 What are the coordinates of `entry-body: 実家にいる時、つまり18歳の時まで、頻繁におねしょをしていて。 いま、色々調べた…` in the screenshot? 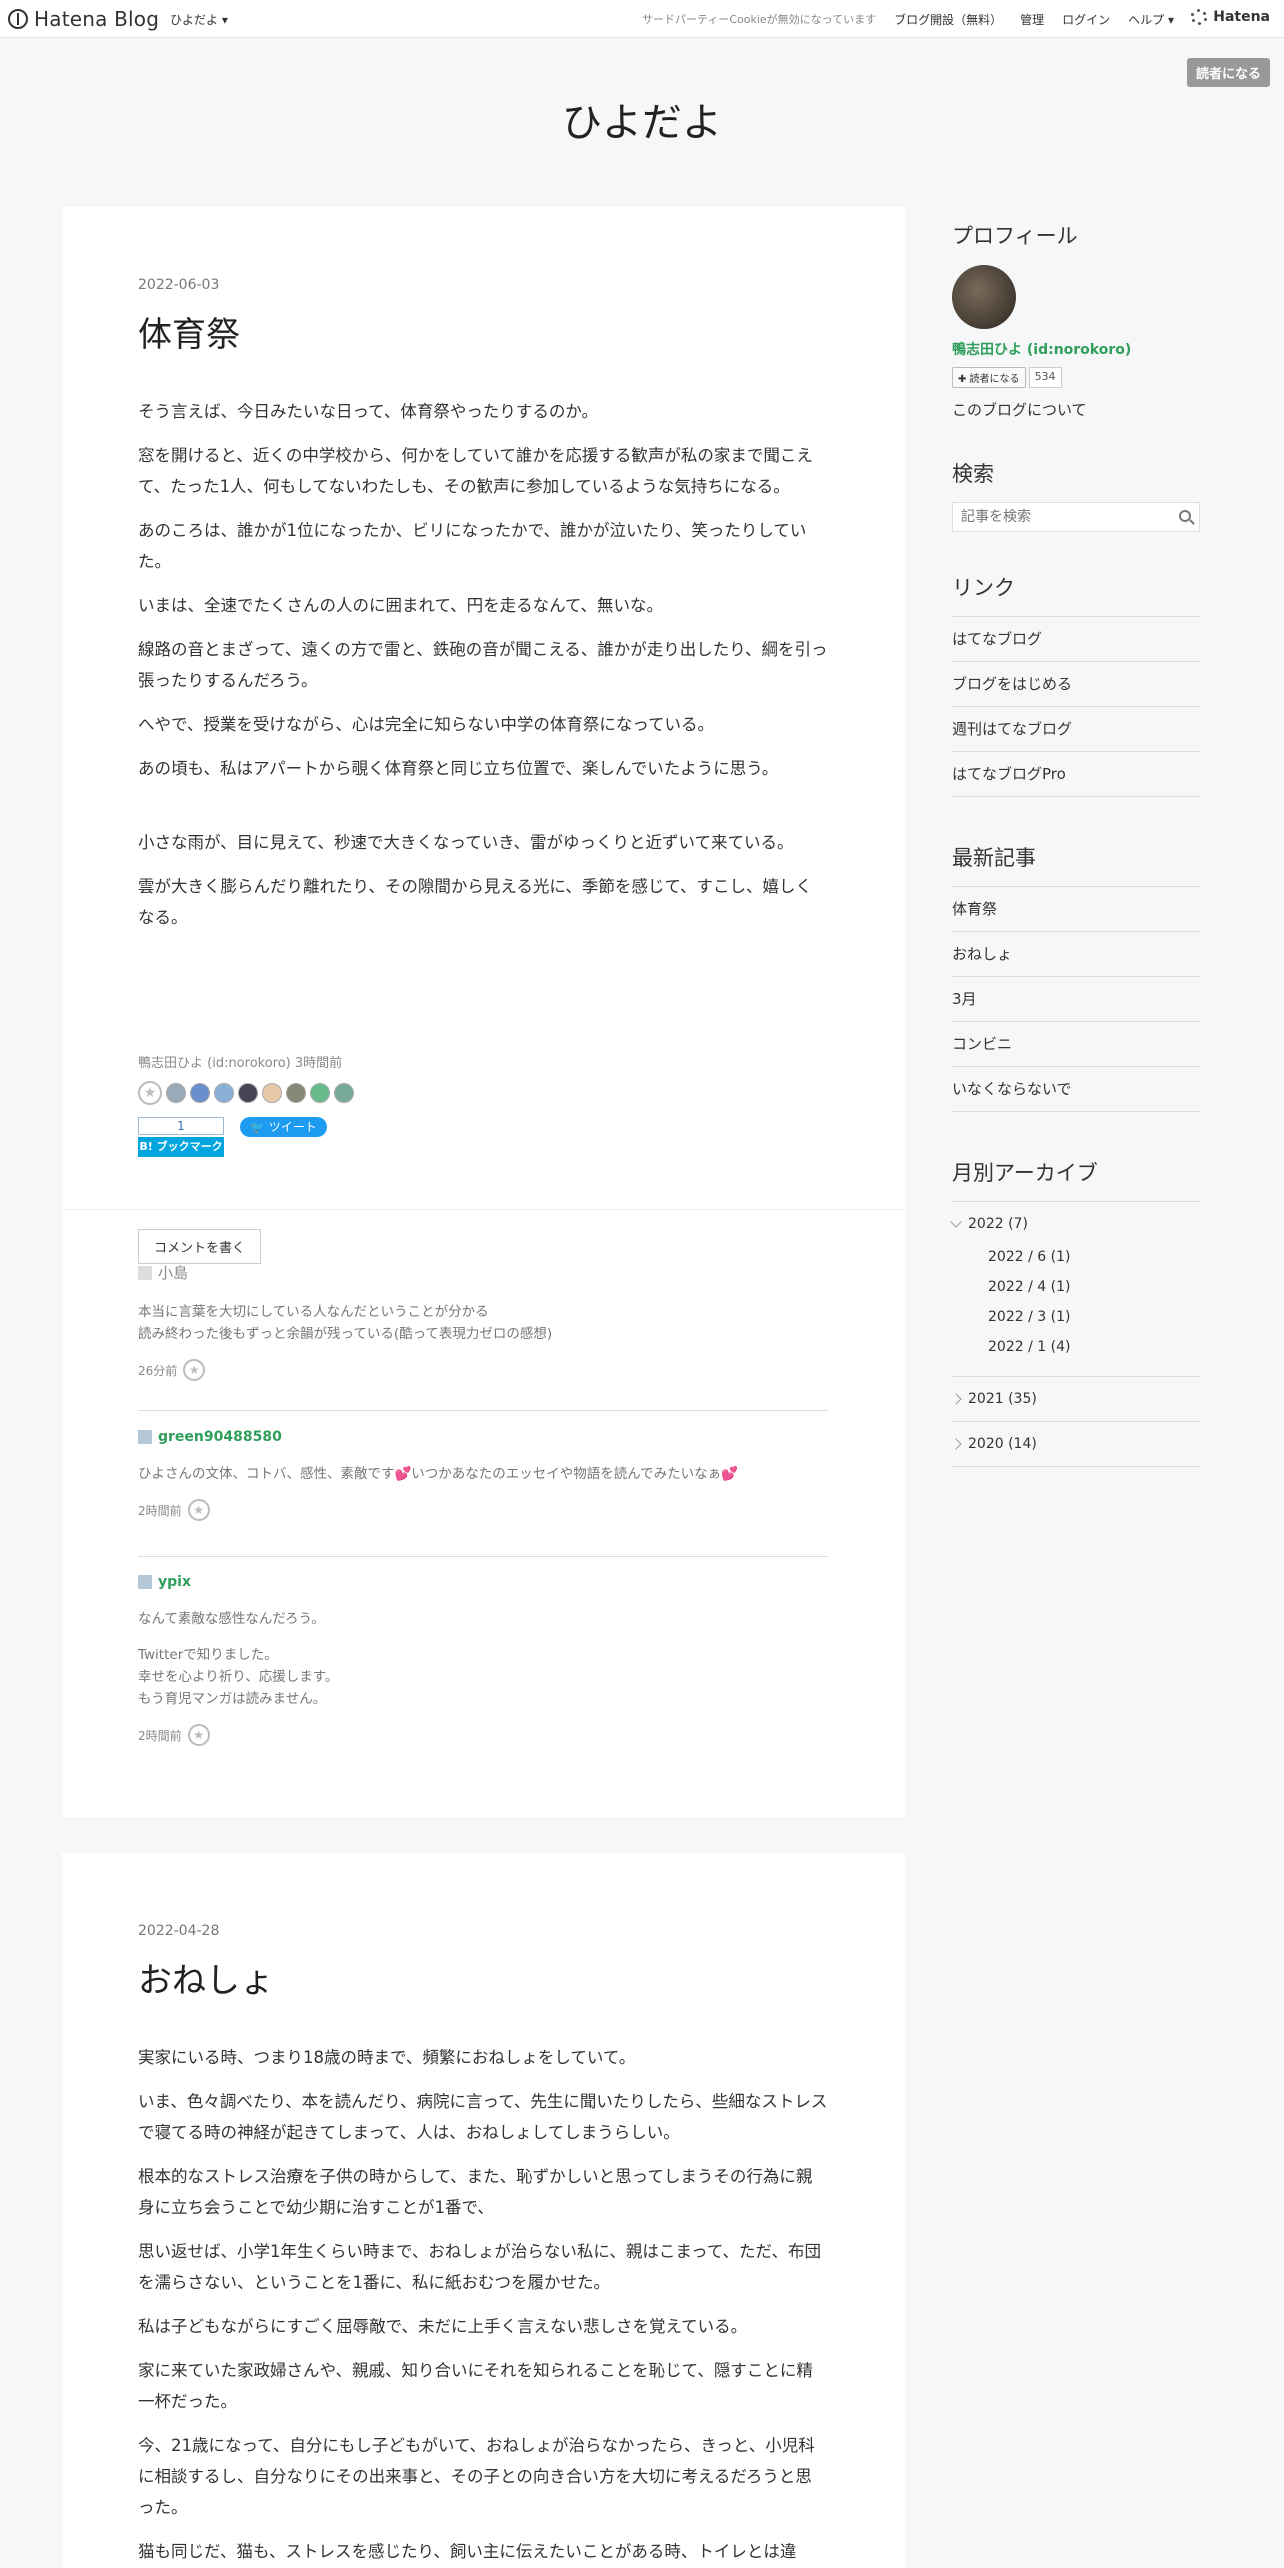 It's located at (483, 2304).